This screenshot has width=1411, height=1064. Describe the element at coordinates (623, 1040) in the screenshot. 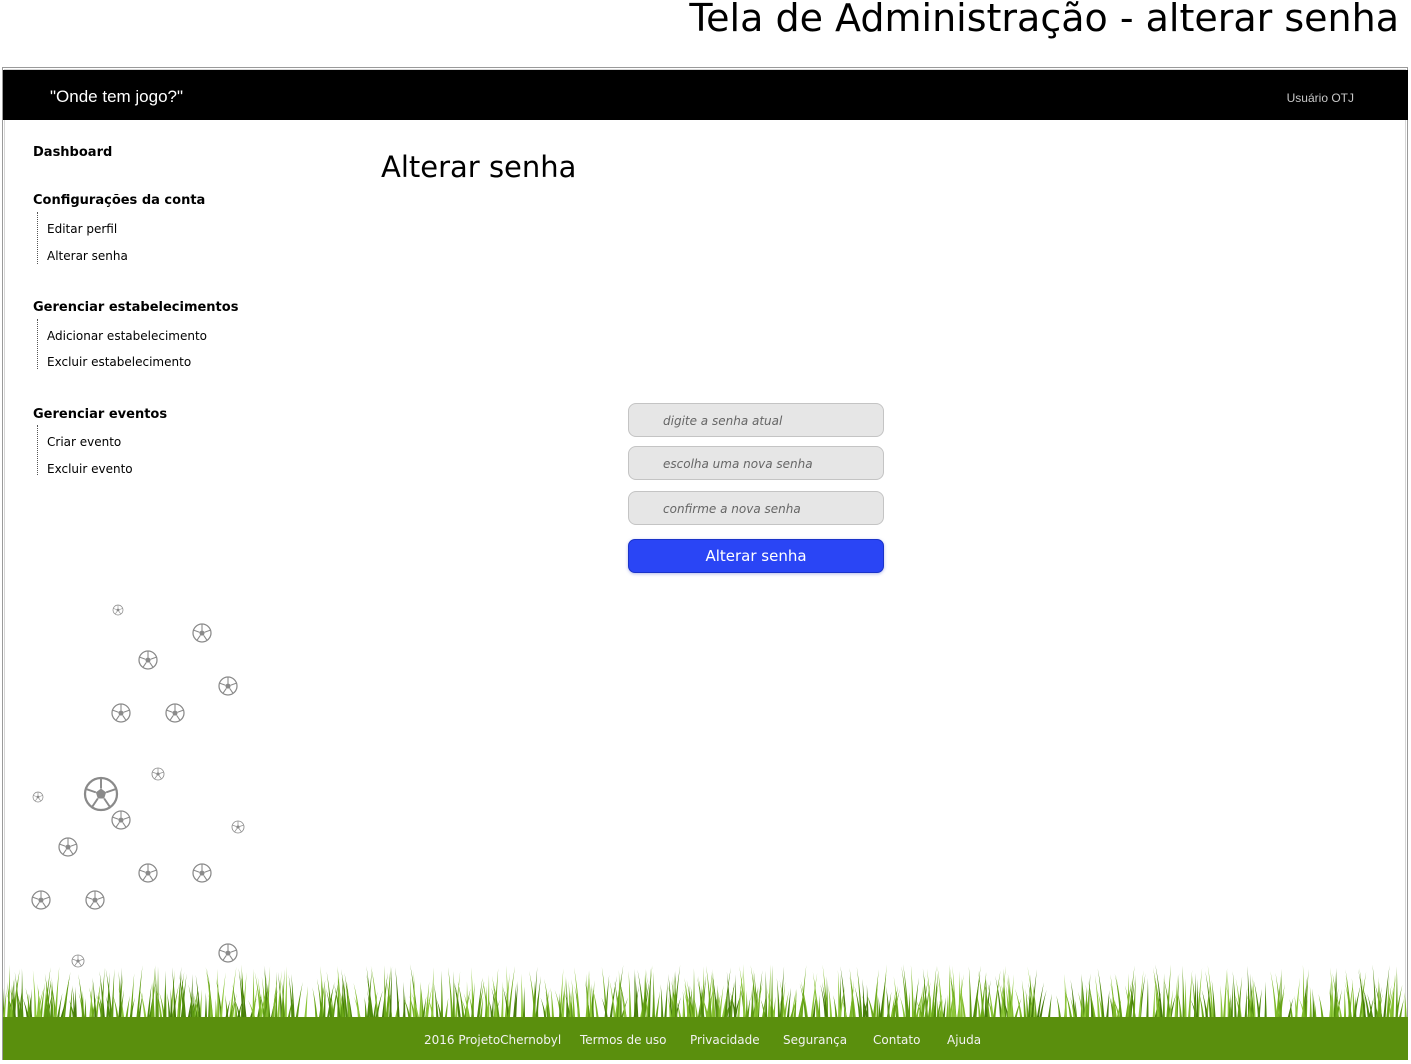

I see `footer-link-terms: Termos de uso` at that location.